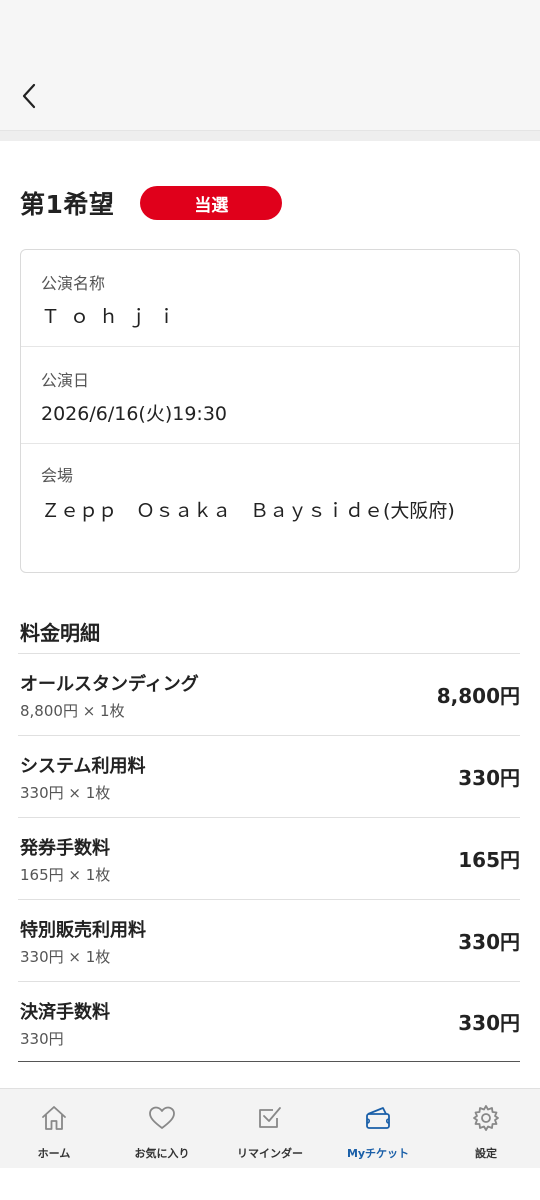  What do you see at coordinates (270, 1118) in the screenshot?
I see `checkbox-icon` at bounding box center [270, 1118].